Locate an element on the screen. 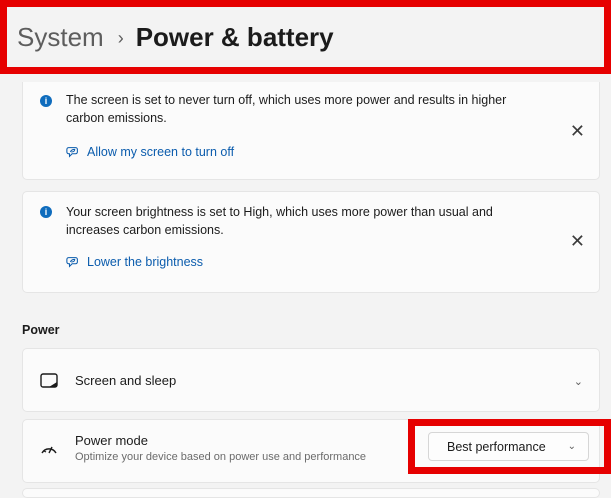 The height and width of the screenshot is (498, 611). highlight-box: Best performance ⌄ is located at coordinates (509, 446).